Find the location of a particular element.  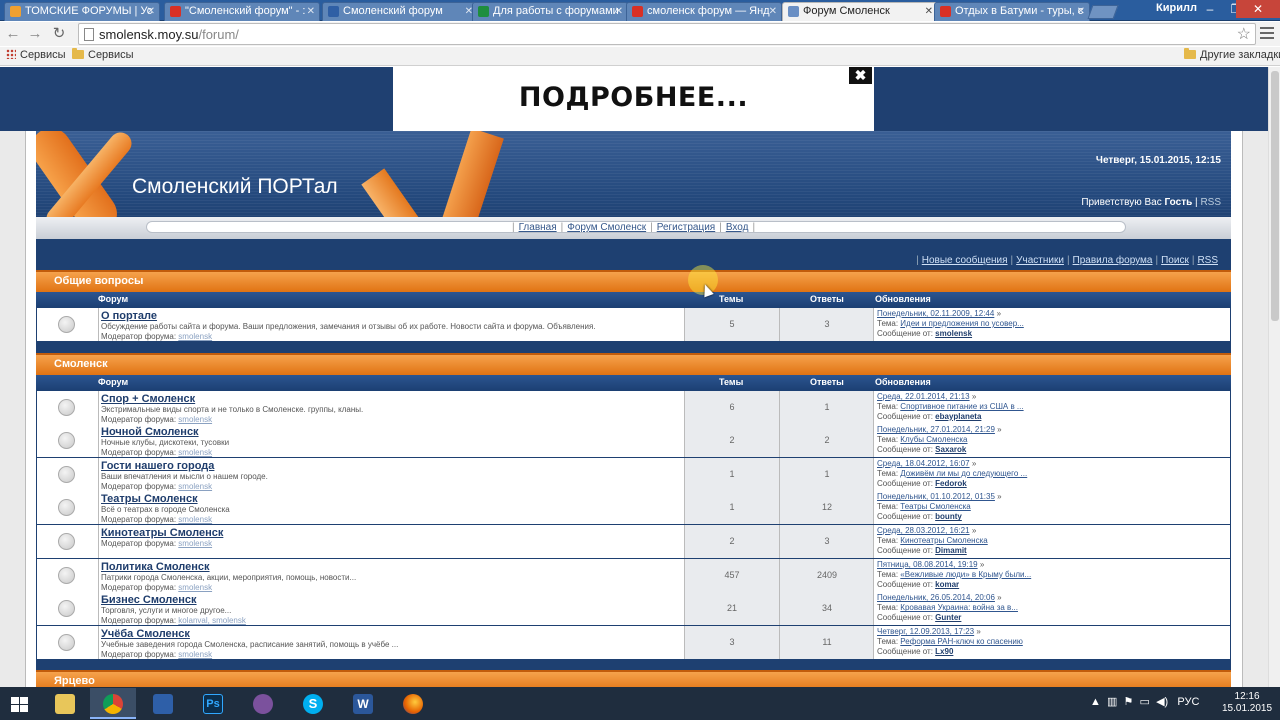

update-author-link: komar is located at coordinates (947, 584).